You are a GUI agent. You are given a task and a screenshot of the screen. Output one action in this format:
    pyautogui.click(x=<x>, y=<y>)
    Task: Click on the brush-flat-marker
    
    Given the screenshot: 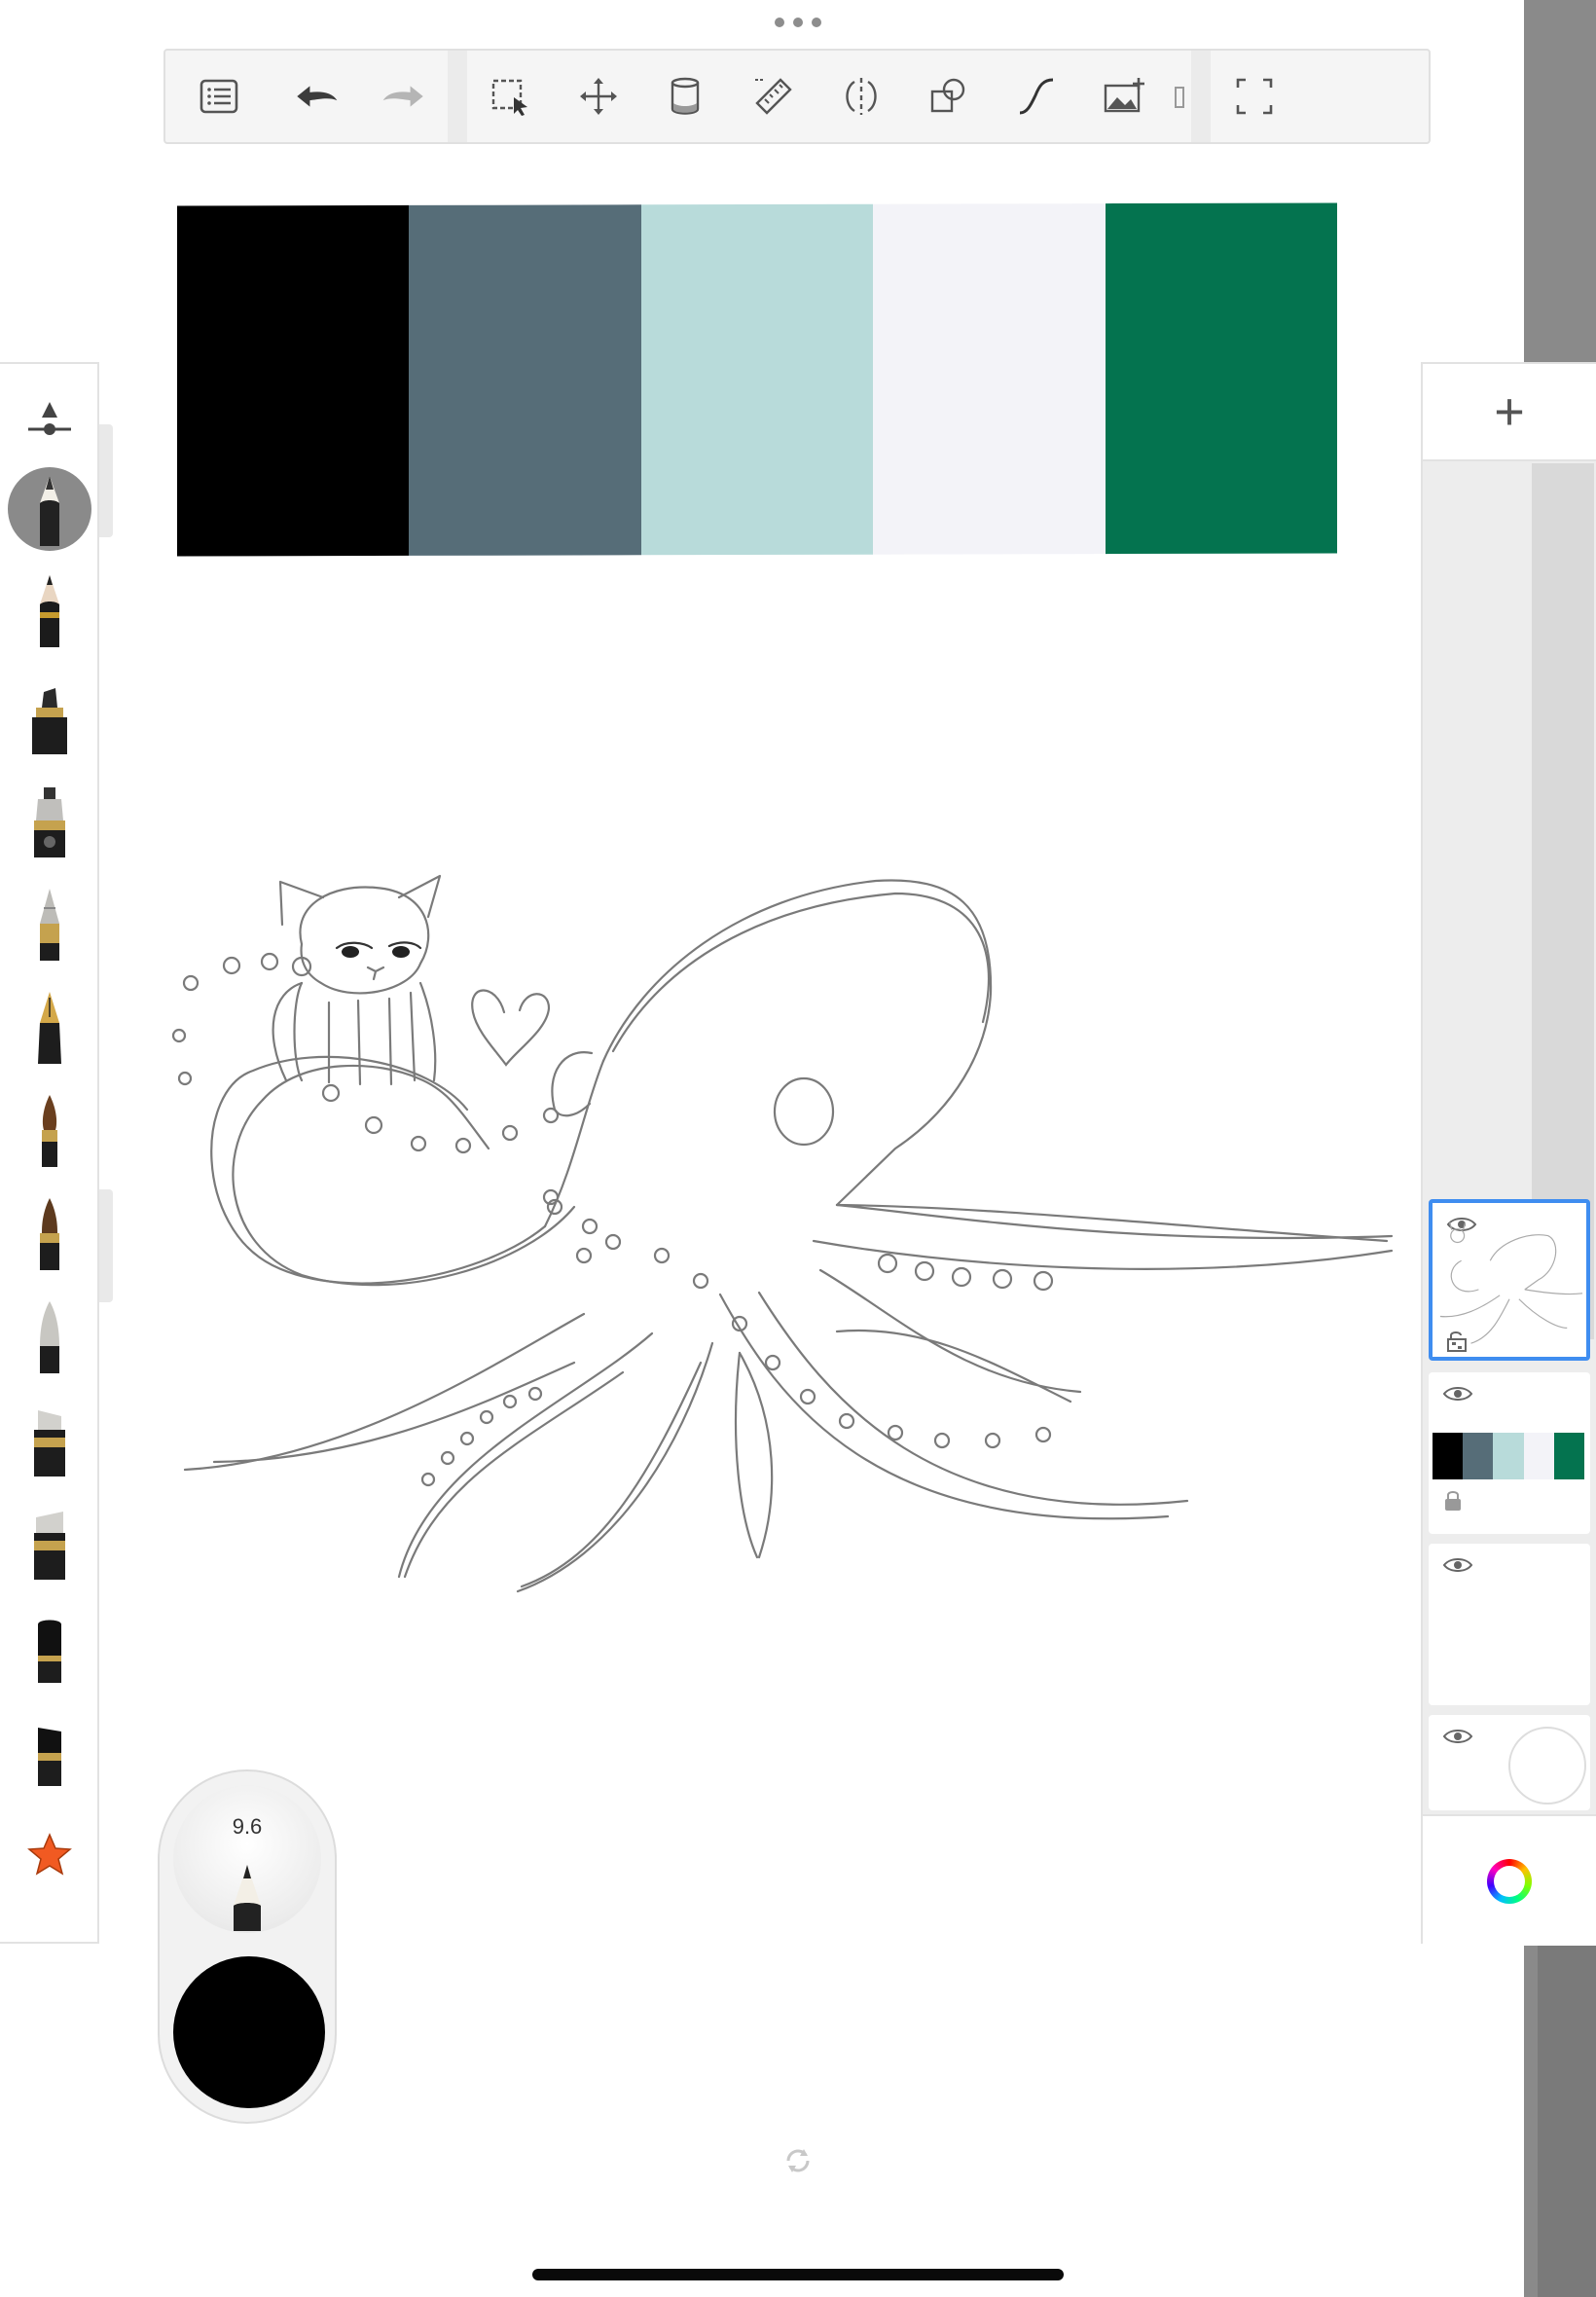 What is the action you would take?
    pyautogui.click(x=49, y=1646)
    